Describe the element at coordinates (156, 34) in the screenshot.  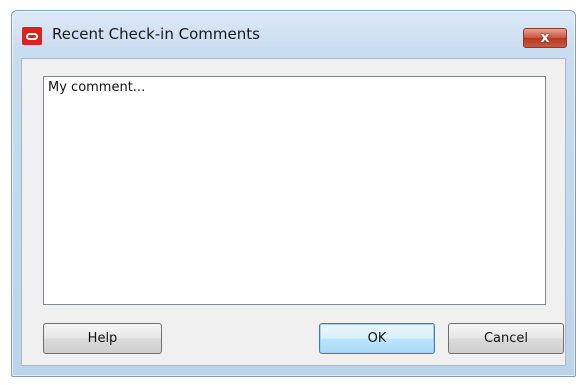
I see `window-title: Recent Check-in Comments` at that location.